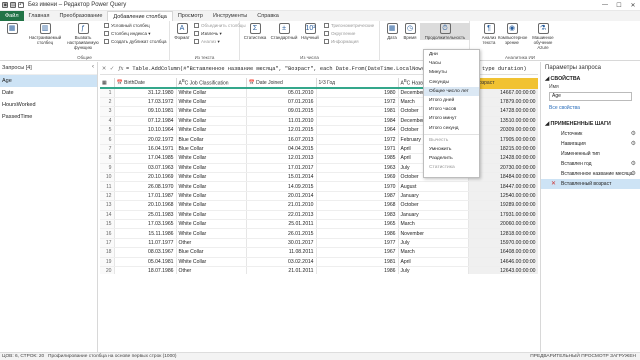 The width and height of the screenshot is (640, 360). I want to click on table-cell: 20060.00:00:00, so click(503, 224).